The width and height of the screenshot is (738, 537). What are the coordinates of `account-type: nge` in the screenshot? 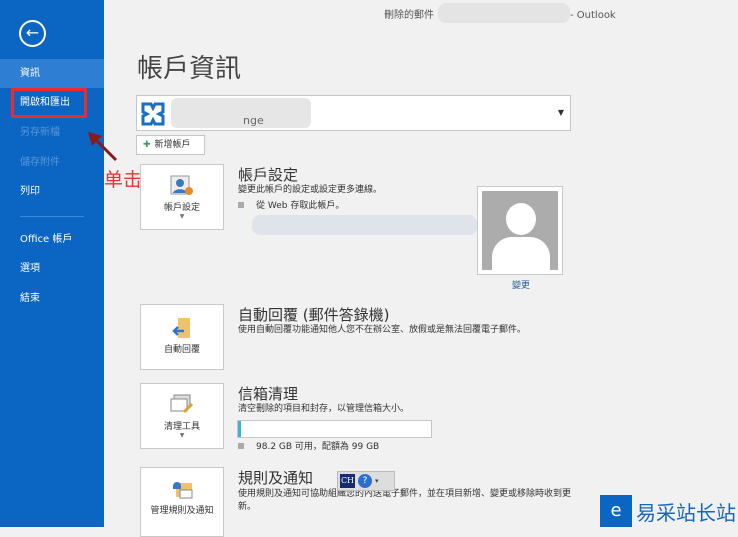 It's located at (253, 120).